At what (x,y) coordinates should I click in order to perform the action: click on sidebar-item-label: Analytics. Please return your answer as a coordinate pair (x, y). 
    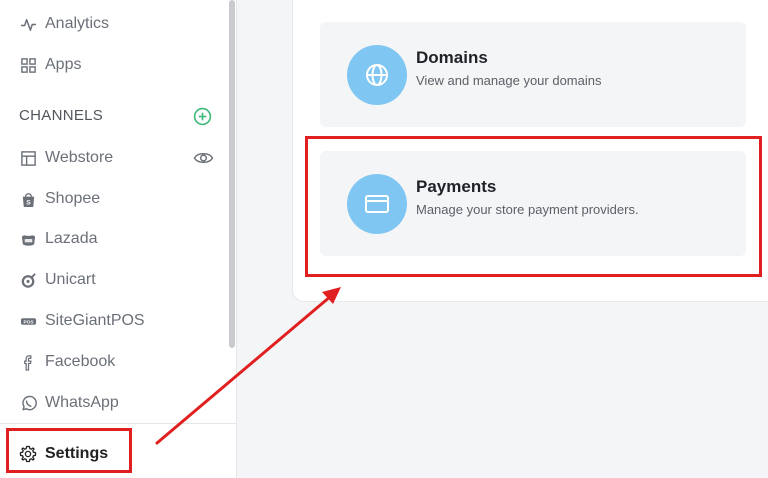
    Looking at the image, I should click on (77, 23).